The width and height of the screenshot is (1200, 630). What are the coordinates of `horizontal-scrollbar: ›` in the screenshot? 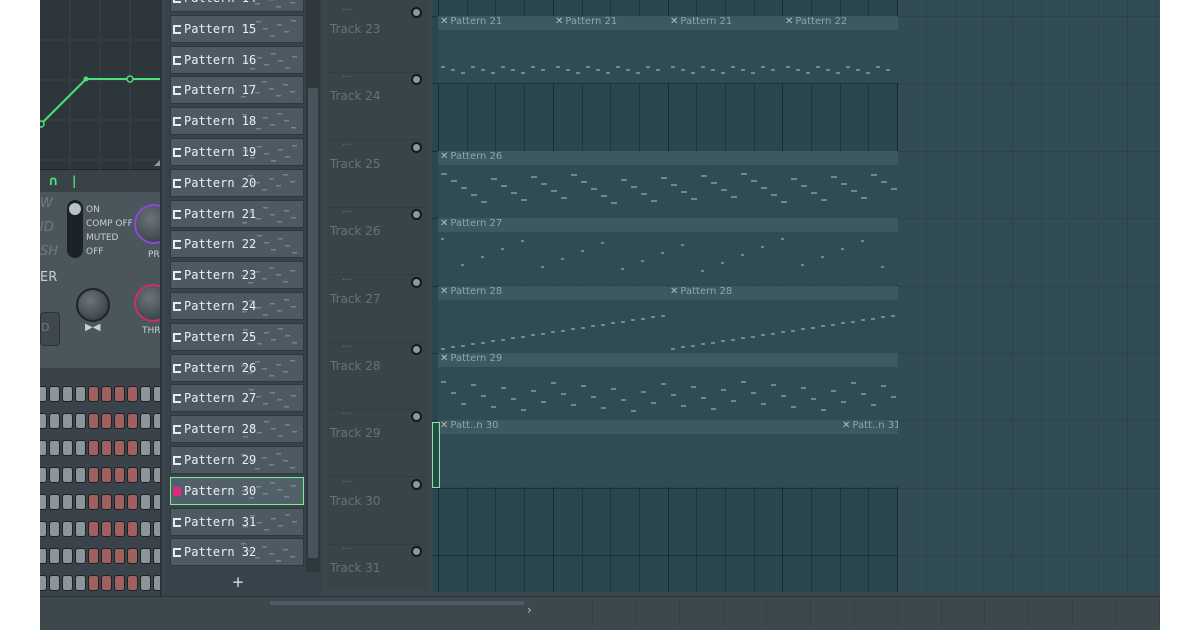 It's located at (600, 613).